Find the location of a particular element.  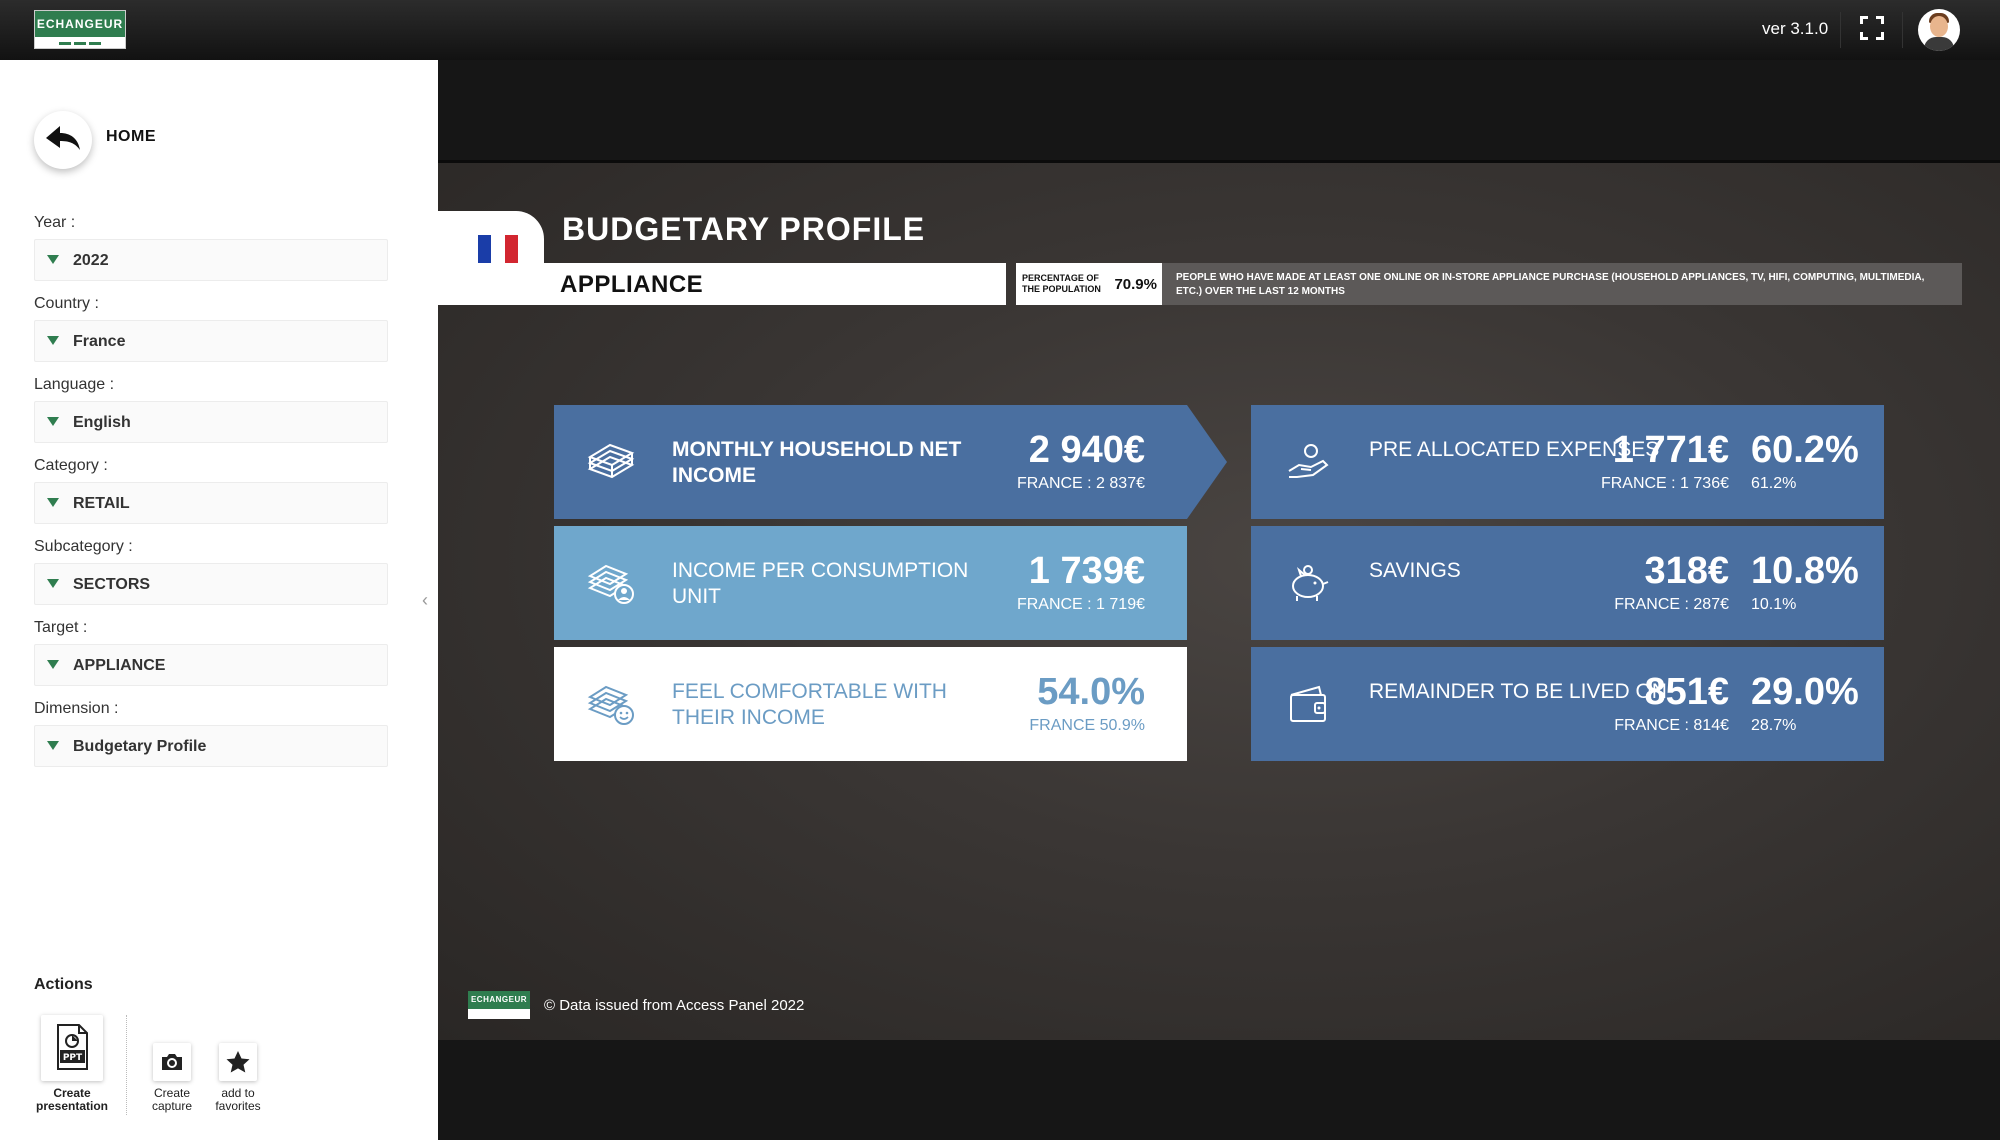

language-select: English is located at coordinates (211, 422).